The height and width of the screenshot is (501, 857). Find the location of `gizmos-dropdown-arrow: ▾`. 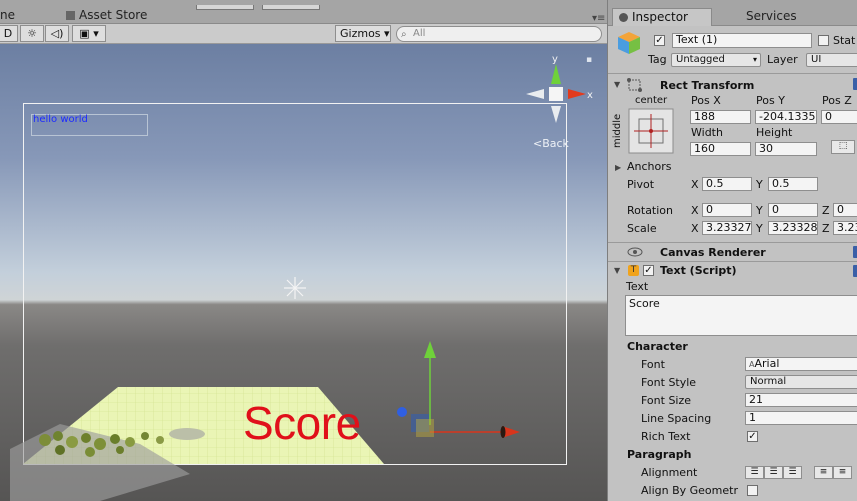

gizmos-dropdown-arrow: ▾ is located at coordinates (387, 33).